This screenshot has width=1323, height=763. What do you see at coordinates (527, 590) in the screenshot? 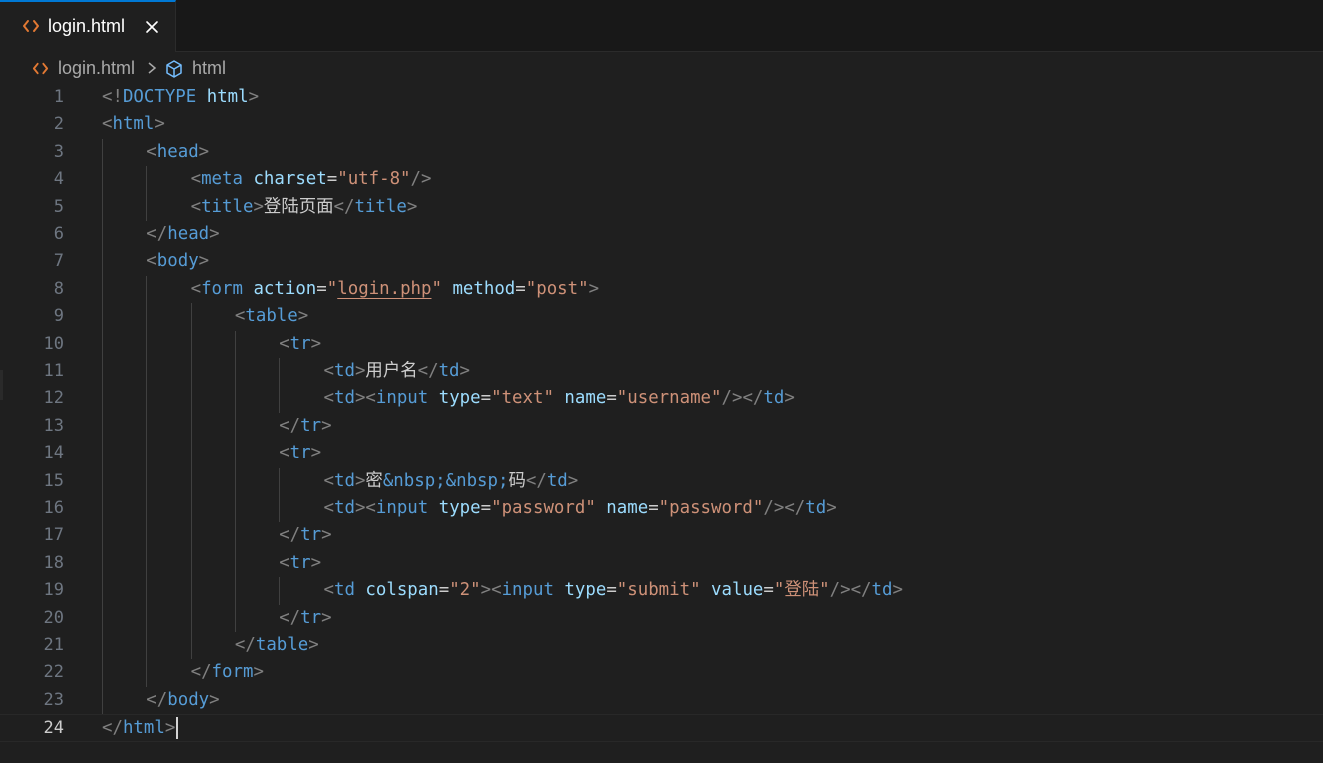
I see `code-token: input` at bounding box center [527, 590].